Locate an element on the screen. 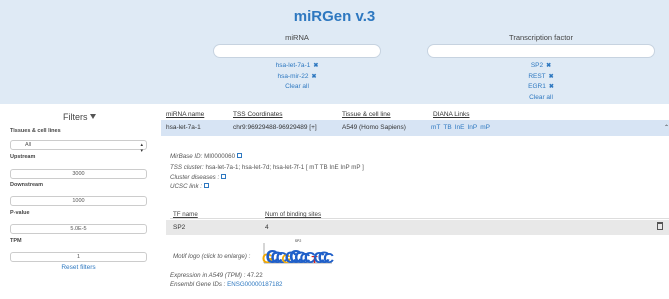  diana-link-inp: InP is located at coordinates (472, 127).